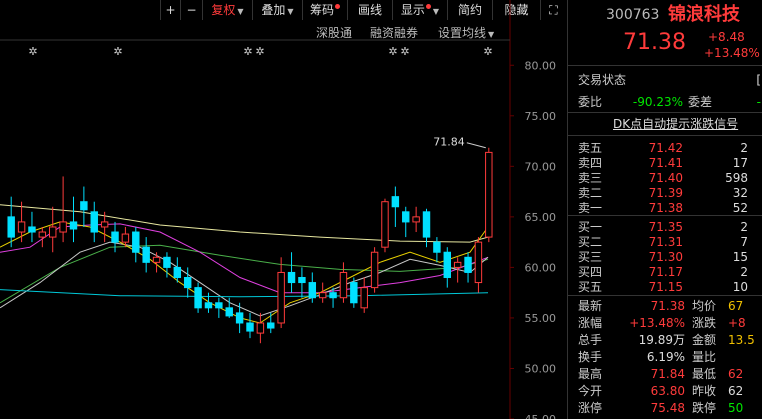  What do you see at coordinates (704, 14) in the screenshot?
I see `stock-name: 锦浪科技` at bounding box center [704, 14].